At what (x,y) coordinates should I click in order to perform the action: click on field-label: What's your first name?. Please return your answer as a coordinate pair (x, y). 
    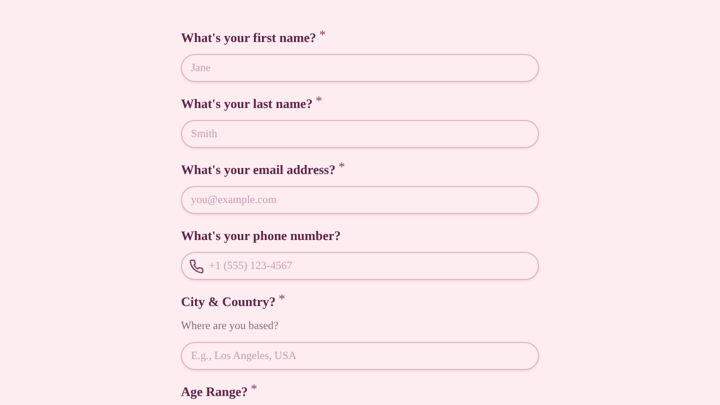
    Looking at the image, I should click on (248, 38).